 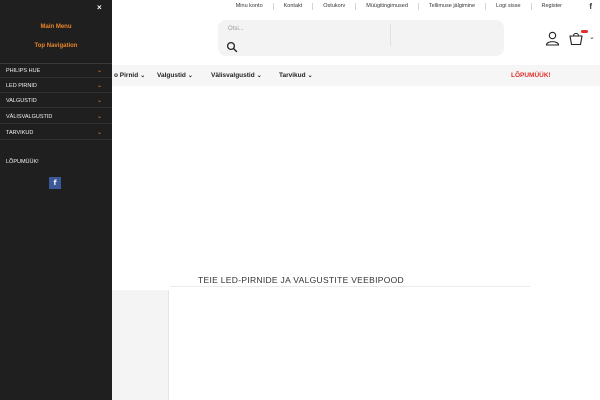 What do you see at coordinates (21, 86) in the screenshot?
I see `sidebar-item-label: LED PIRNID` at bounding box center [21, 86].